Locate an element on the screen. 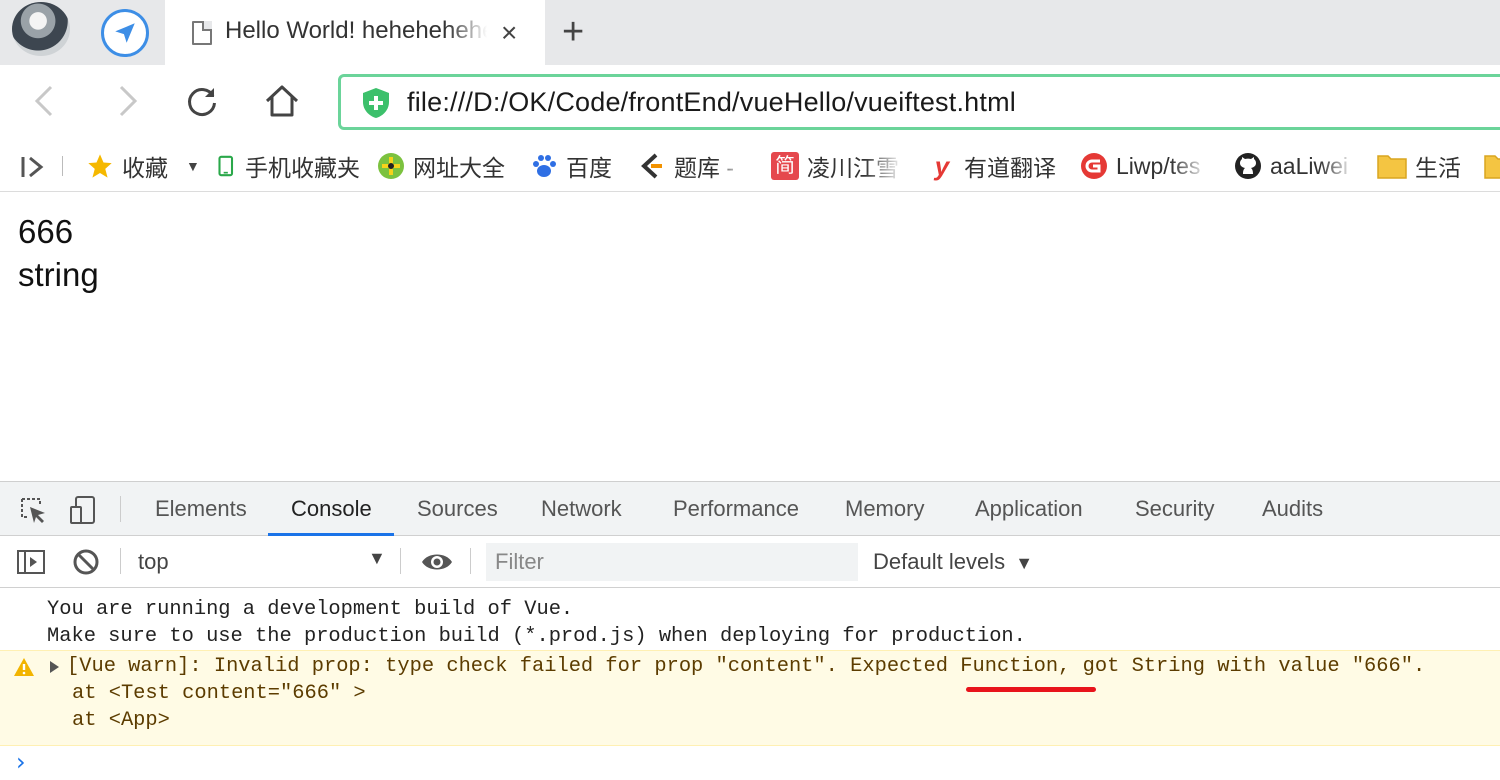  back-button is located at coordinates (46, 101).